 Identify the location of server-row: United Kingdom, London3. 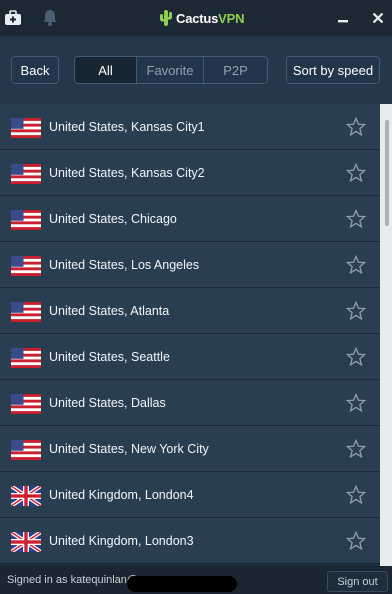
(190, 541).